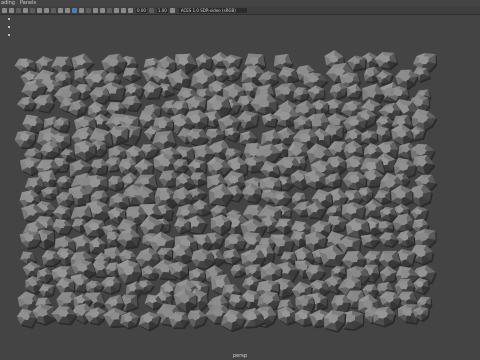 This screenshot has width=480, height=360. Describe the element at coordinates (130, 10) in the screenshot. I see `exposure-icon` at that location.